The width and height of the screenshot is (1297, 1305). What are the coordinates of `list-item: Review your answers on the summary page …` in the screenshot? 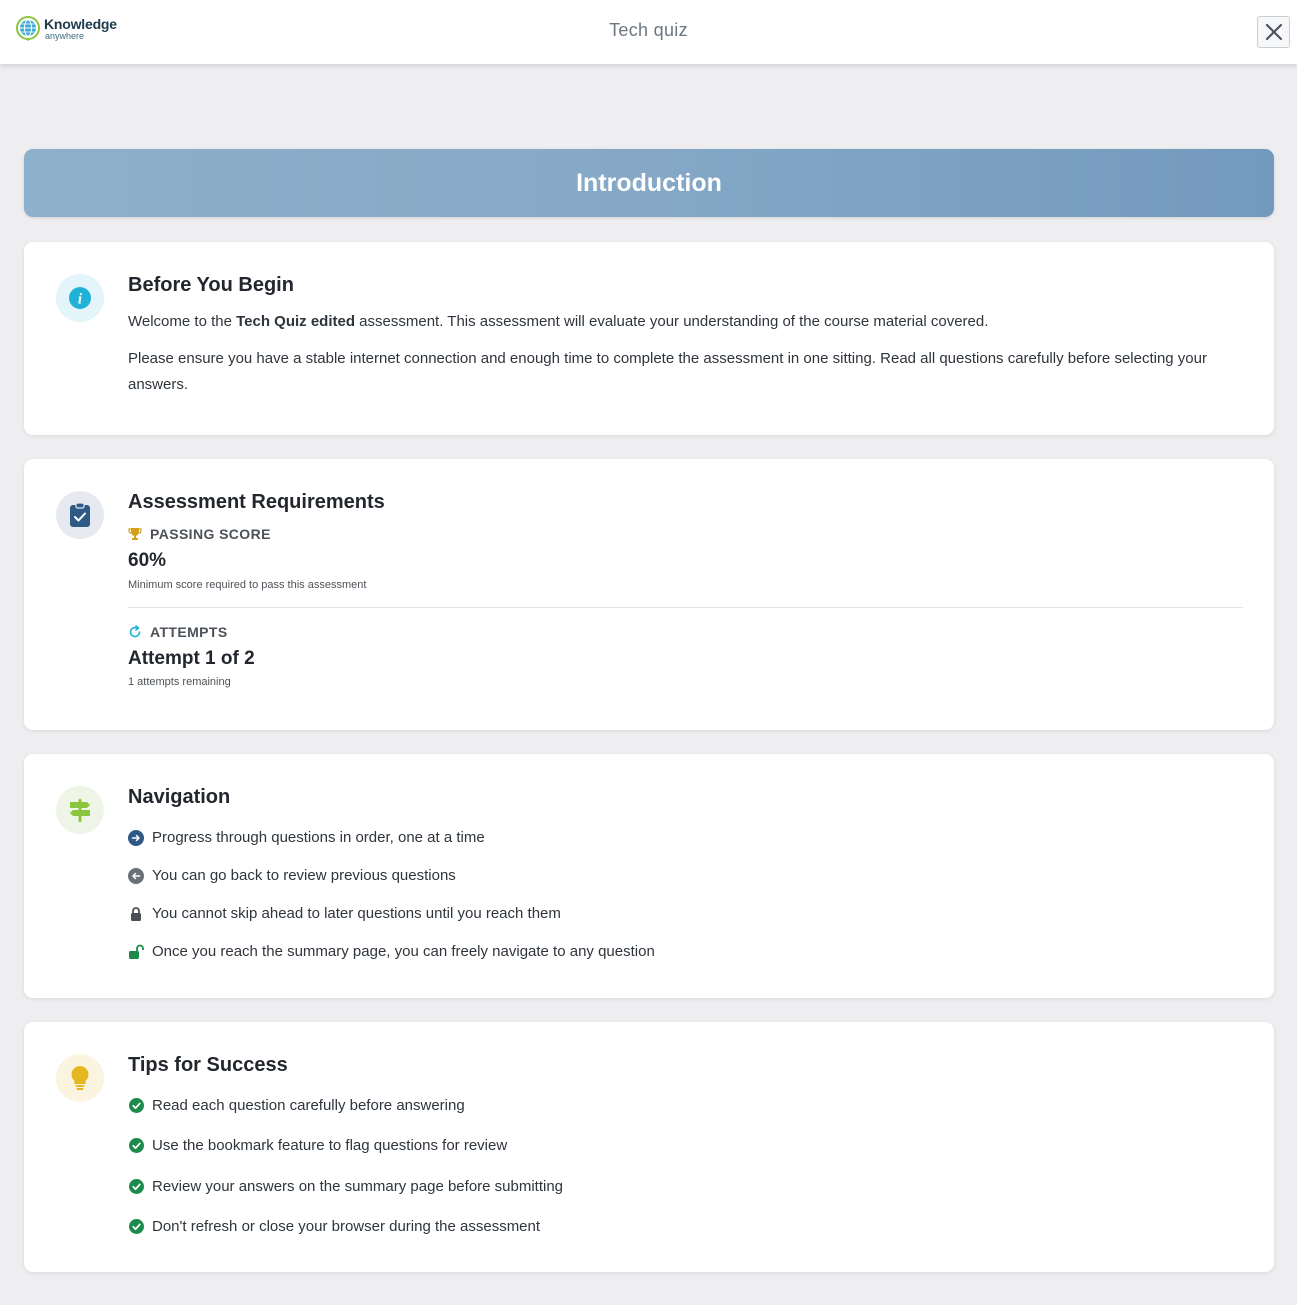 It's located at (345, 1186).